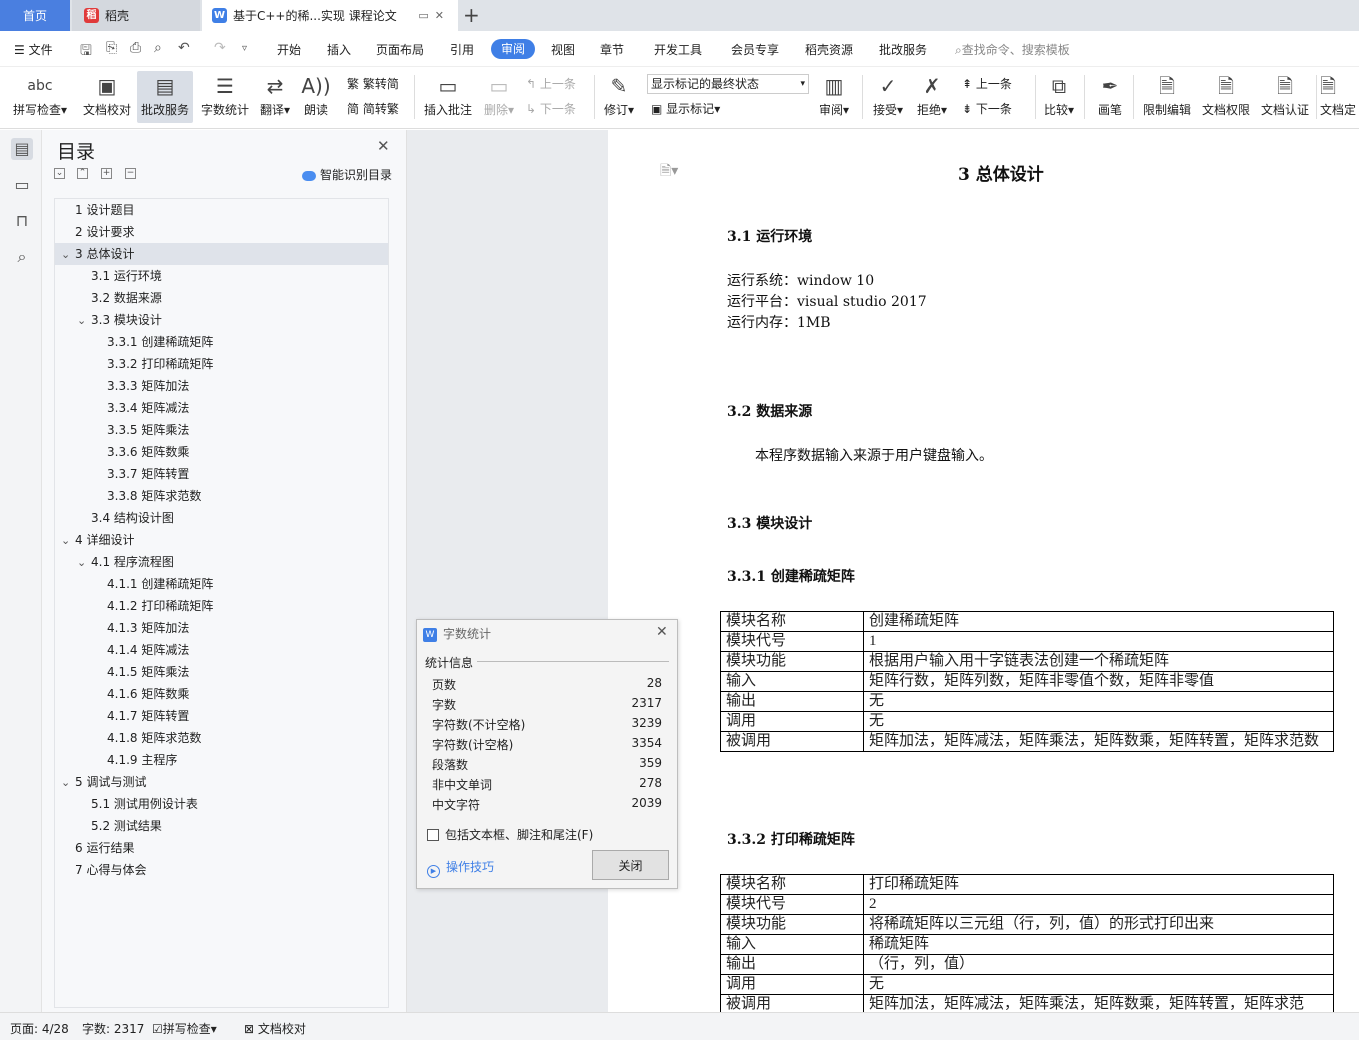 The width and height of the screenshot is (1359, 1040). I want to click on reject-button: ✗ 拒绝▾, so click(932, 97).